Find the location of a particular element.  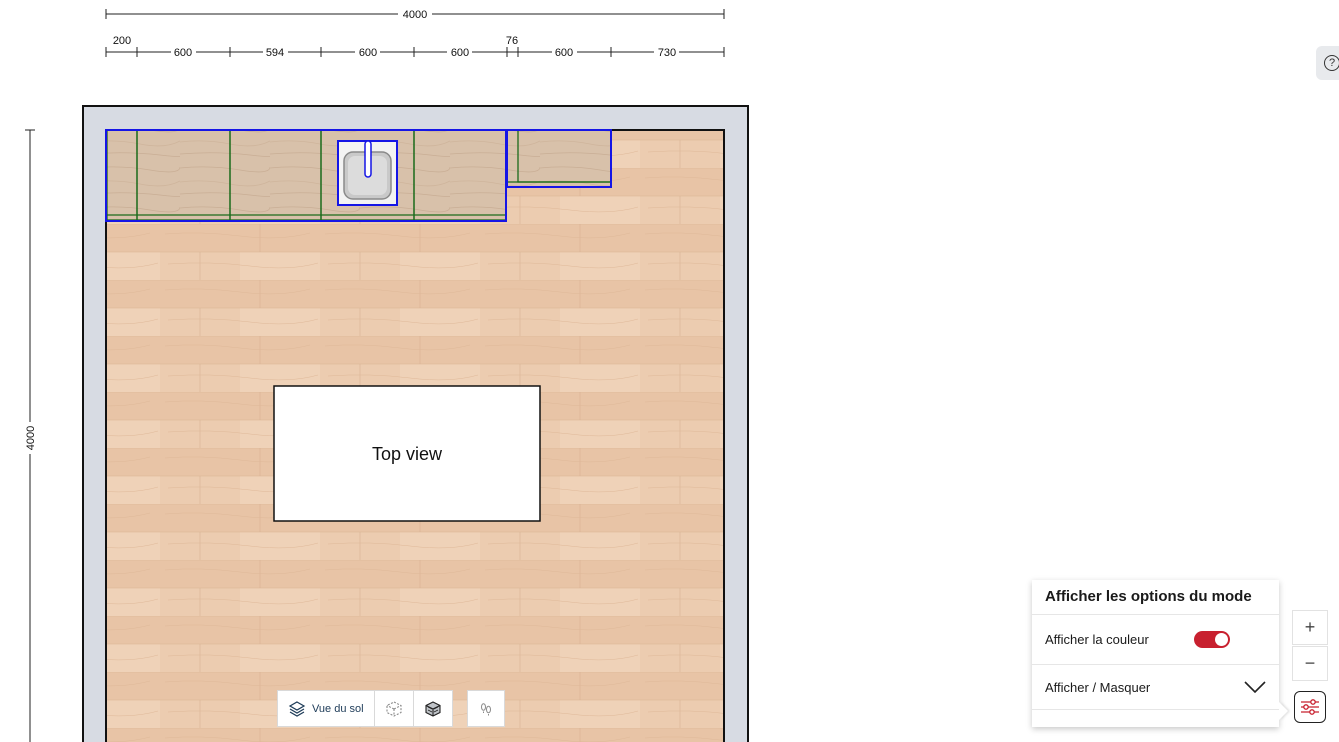

walk-group is located at coordinates (485, 708).